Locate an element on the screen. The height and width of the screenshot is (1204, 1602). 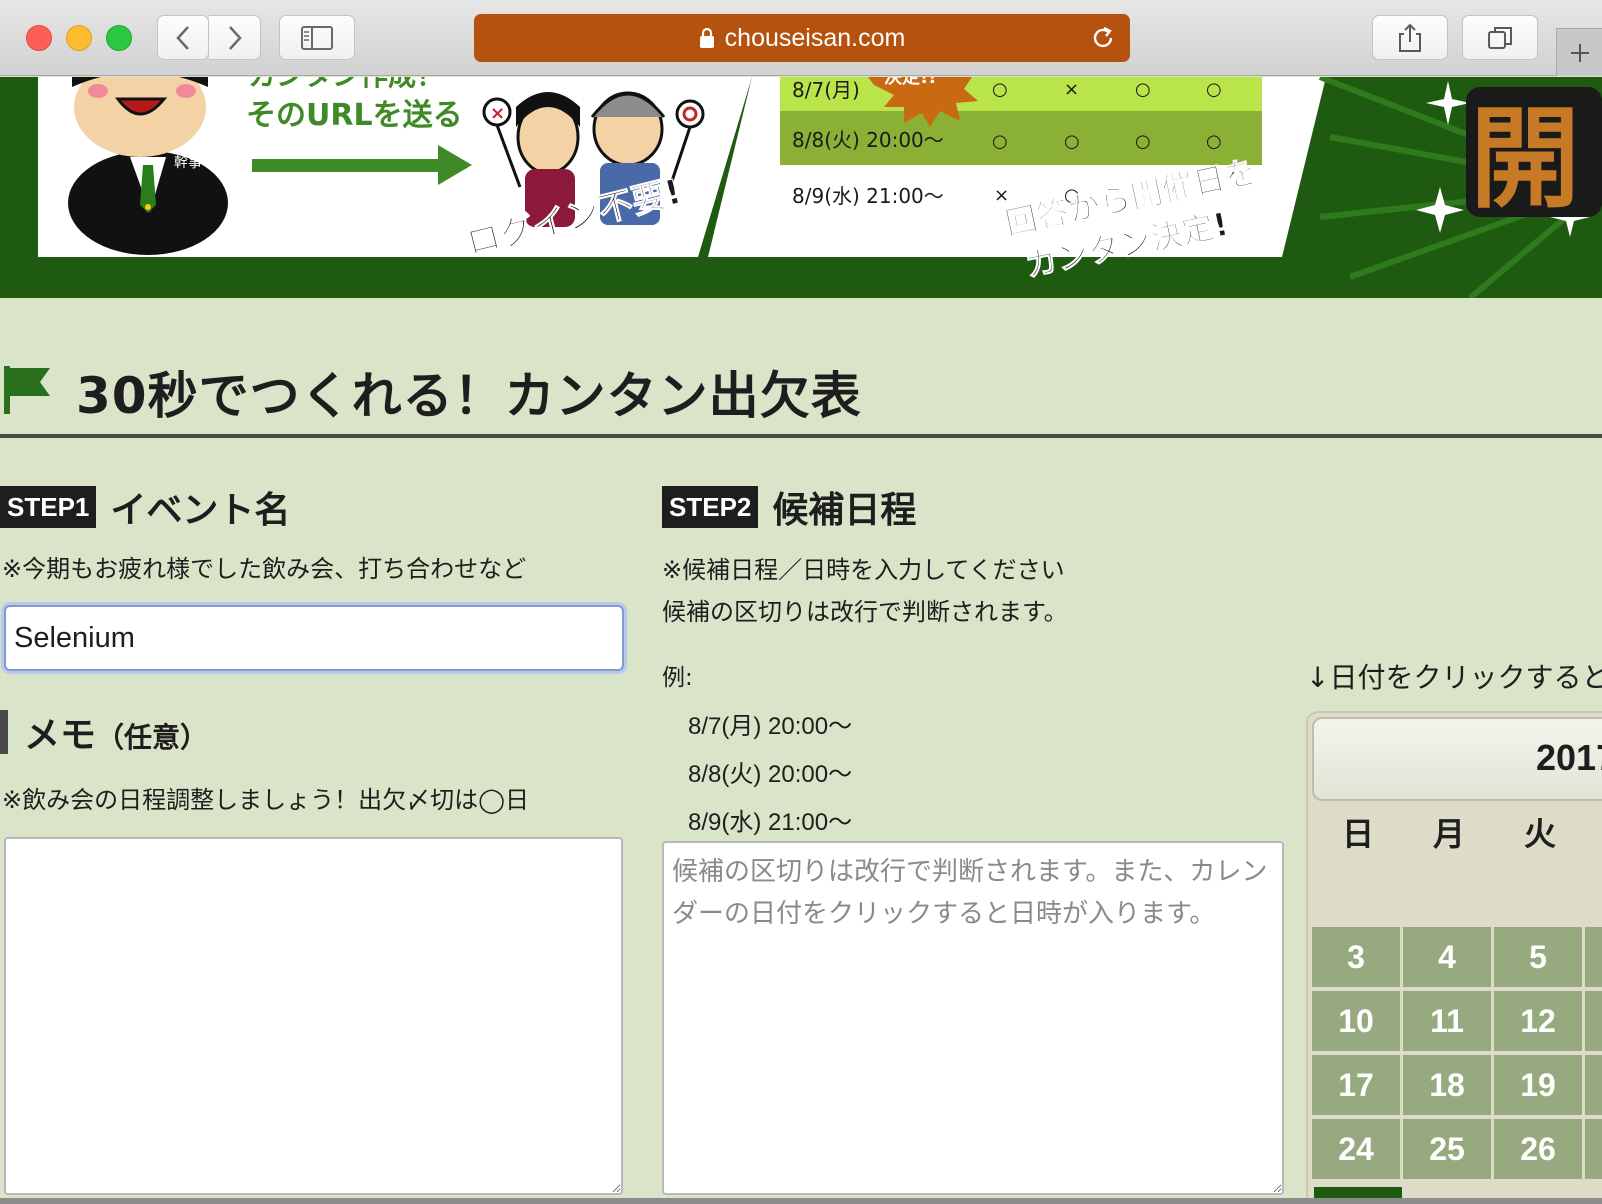
browser-toolbar: chouseisan.com is located at coordinates (801, 38).